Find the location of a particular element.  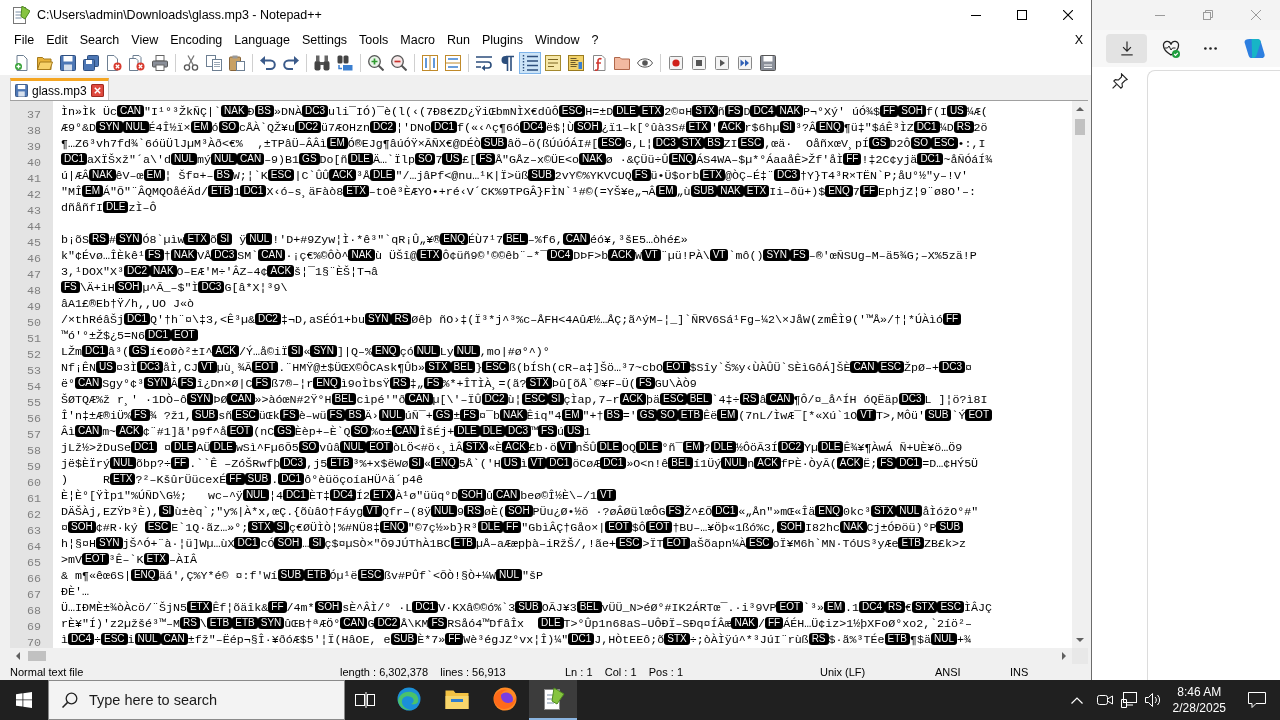

stop-icon is located at coordinates (699, 62).